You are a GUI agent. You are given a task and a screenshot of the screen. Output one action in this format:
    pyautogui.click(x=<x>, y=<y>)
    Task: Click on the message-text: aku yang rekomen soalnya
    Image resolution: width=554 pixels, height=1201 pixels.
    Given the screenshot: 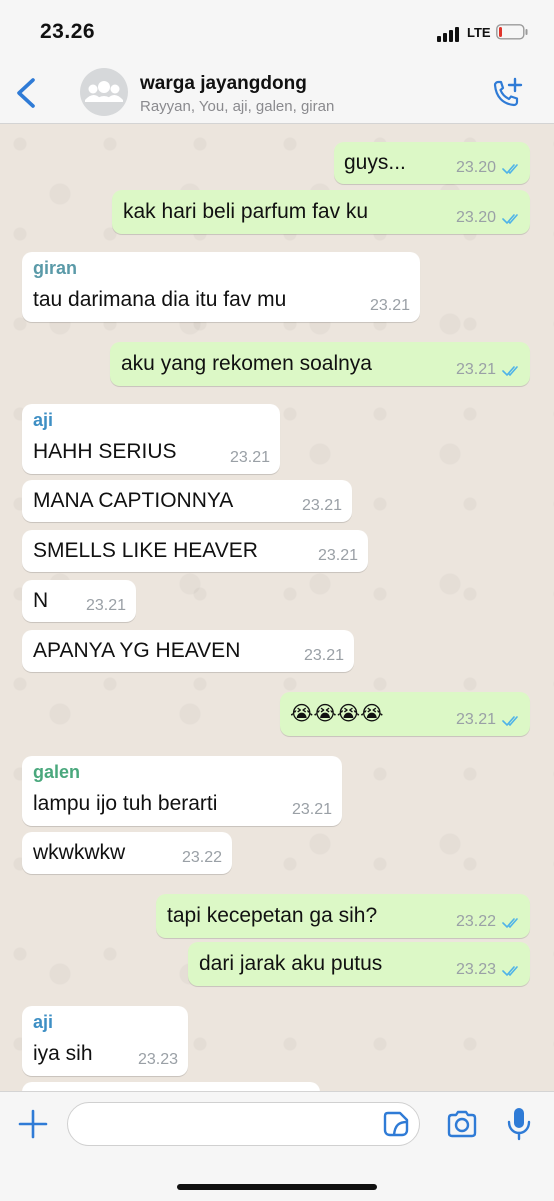 What is the action you would take?
    pyautogui.click(x=246, y=363)
    